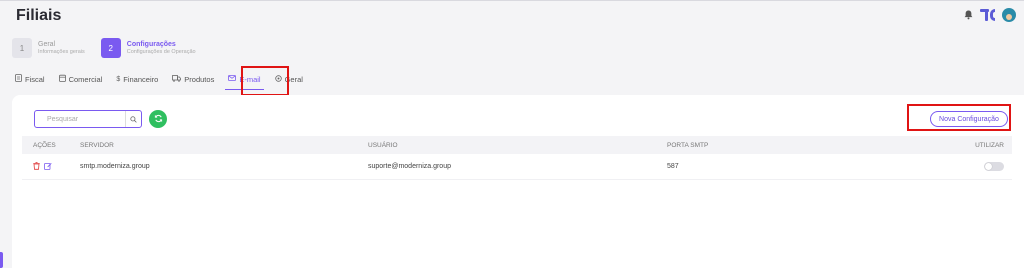 The image size is (1024, 268). I want to click on tab-produtos: Produtos, so click(193, 79).